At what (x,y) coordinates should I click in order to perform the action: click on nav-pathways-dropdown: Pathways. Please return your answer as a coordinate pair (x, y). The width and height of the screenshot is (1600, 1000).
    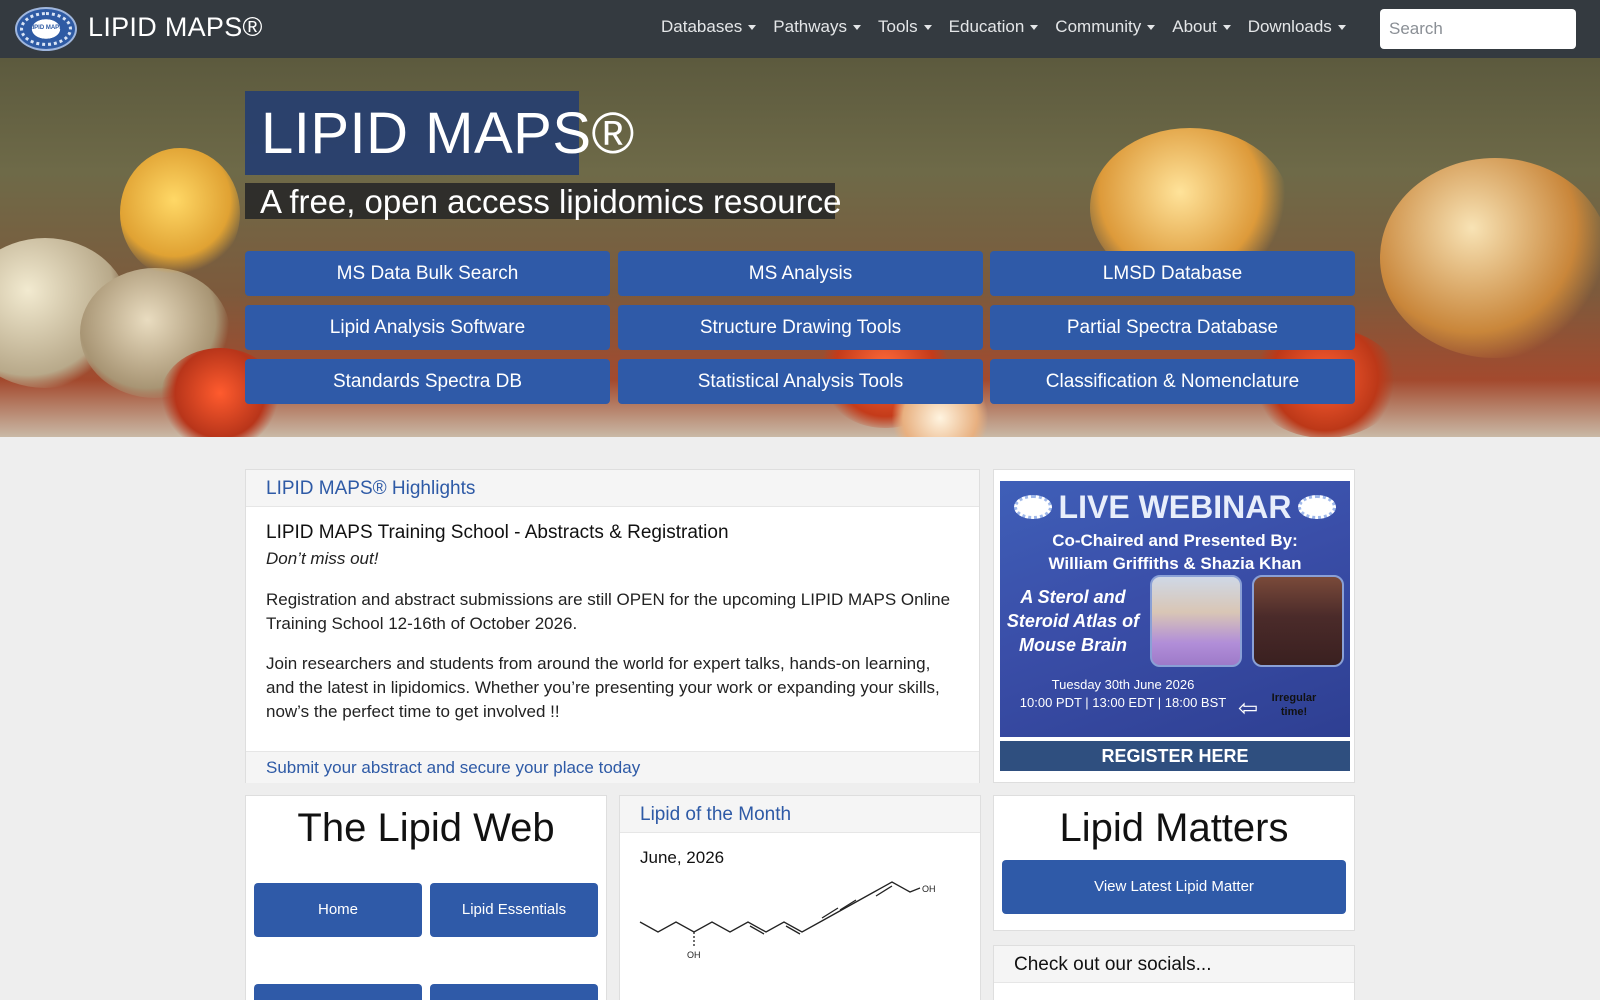
    Looking at the image, I should click on (817, 27).